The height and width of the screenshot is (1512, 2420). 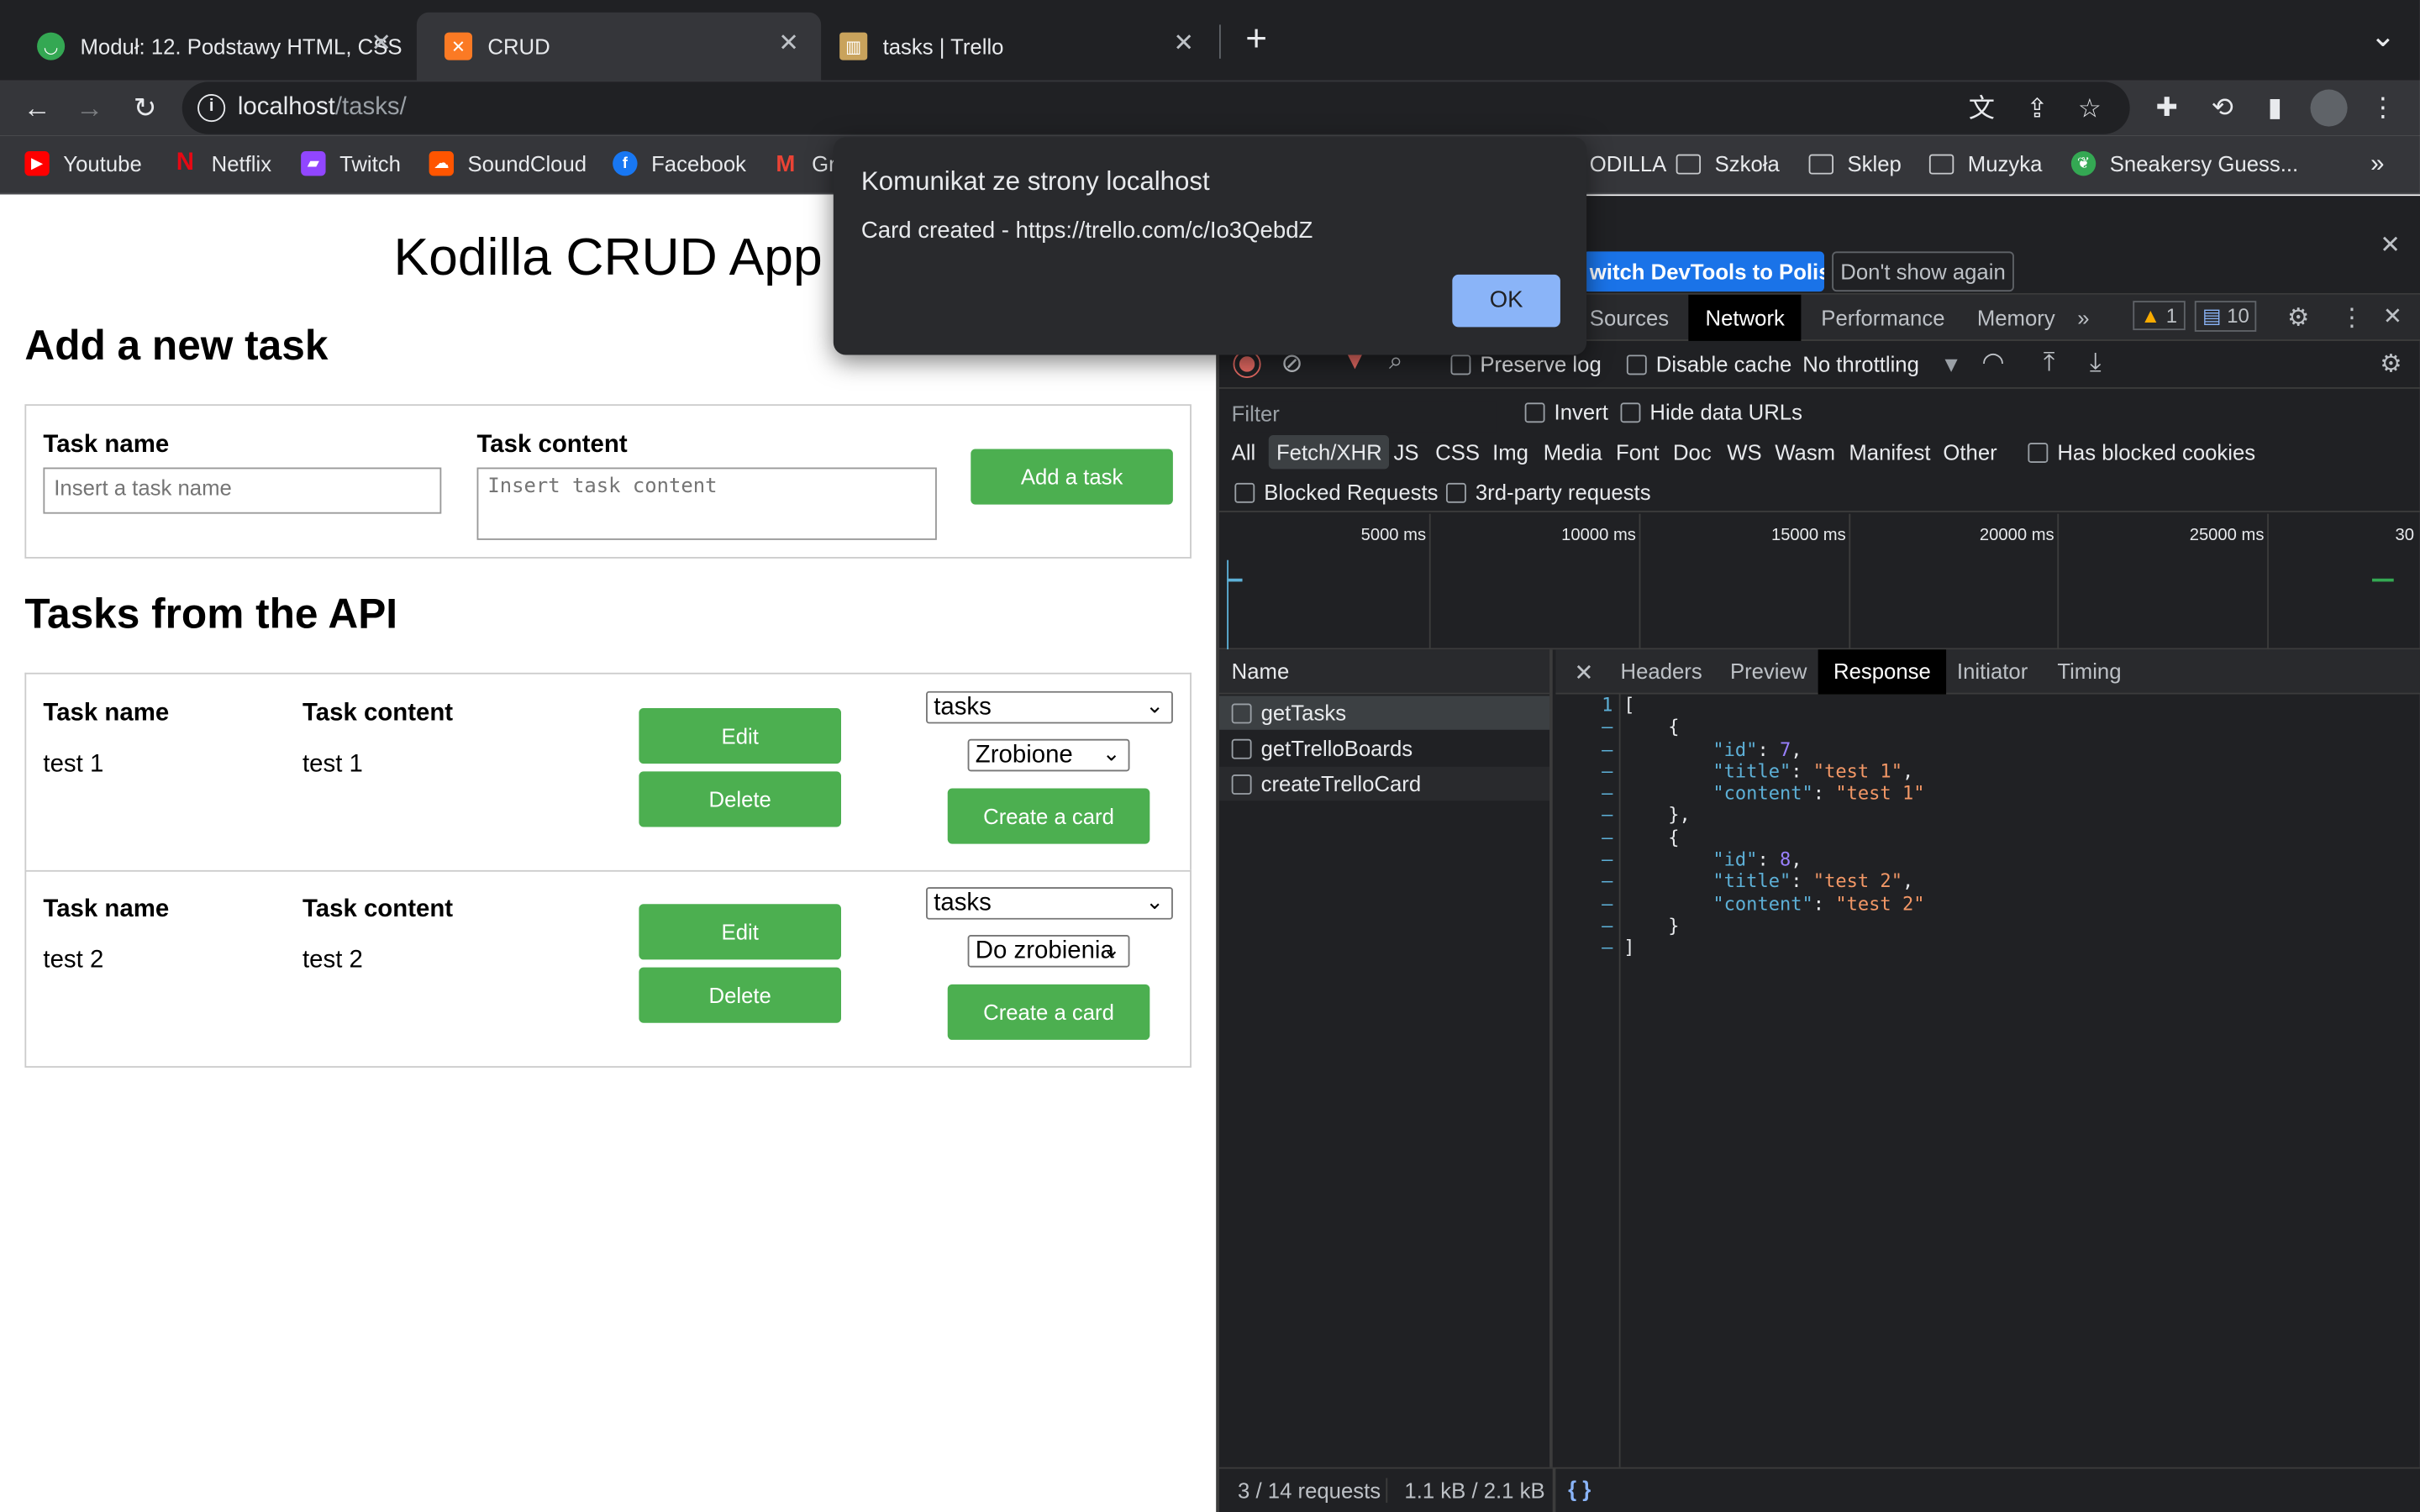 What do you see at coordinates (1573, 451) in the screenshot?
I see `type-filter-media: Media` at bounding box center [1573, 451].